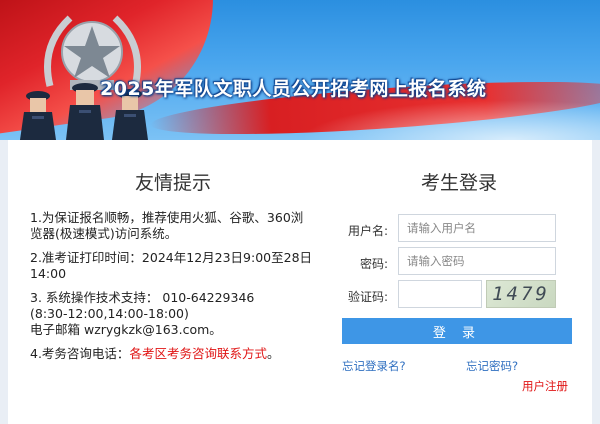 The height and width of the screenshot is (424, 600). I want to click on tech-support-email: 电子邮箱 wzrygkzk@163.com。, so click(126, 329).